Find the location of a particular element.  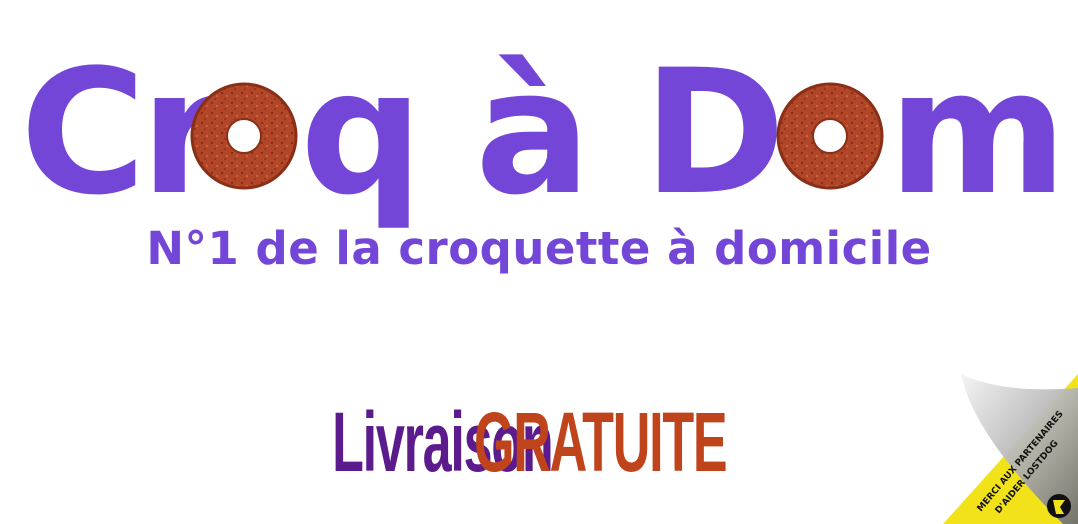

tagline: N°1 de la croquette à domicile is located at coordinates (539, 248).